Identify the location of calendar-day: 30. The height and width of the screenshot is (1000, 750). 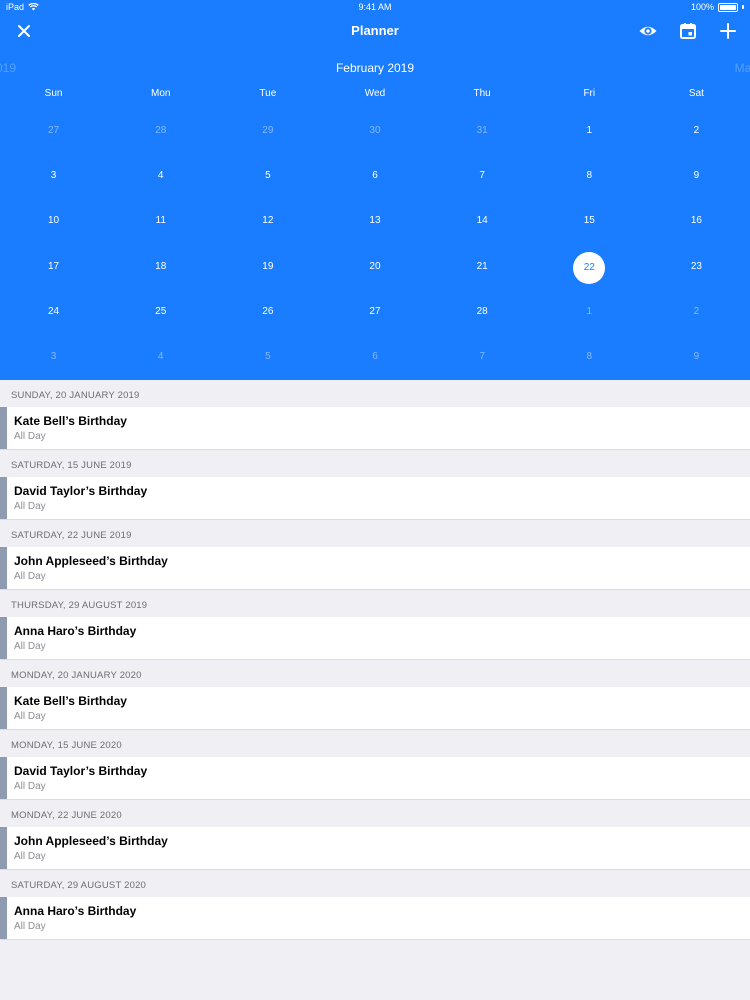
(374, 131).